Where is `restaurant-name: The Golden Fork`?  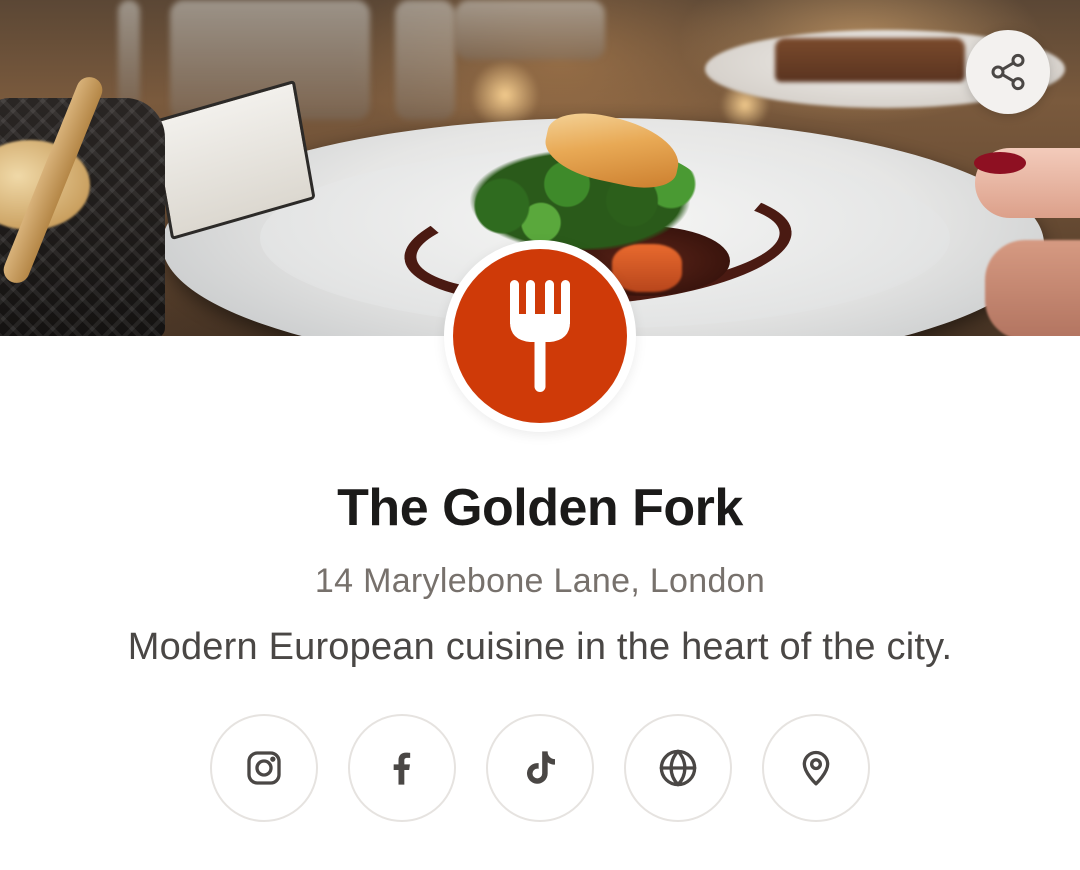
restaurant-name: The Golden Fork is located at coordinates (540, 508).